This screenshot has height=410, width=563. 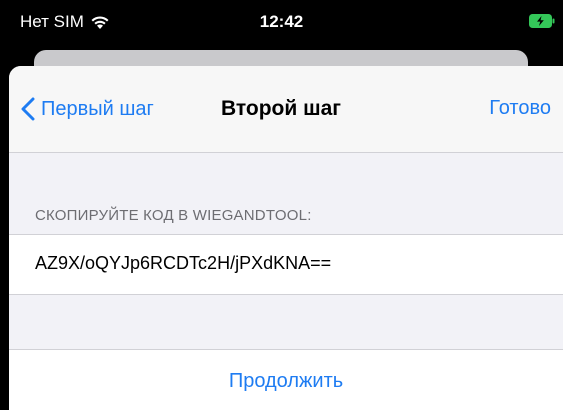 I want to click on nav-title: Второй шаг, so click(x=281, y=108).